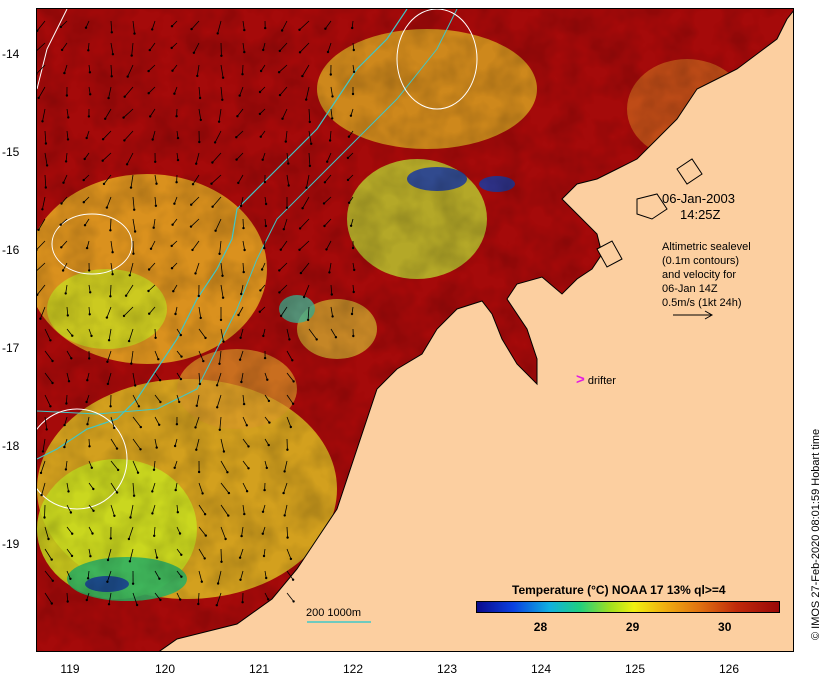  I want to click on info-line: and velocity for, so click(699, 275).